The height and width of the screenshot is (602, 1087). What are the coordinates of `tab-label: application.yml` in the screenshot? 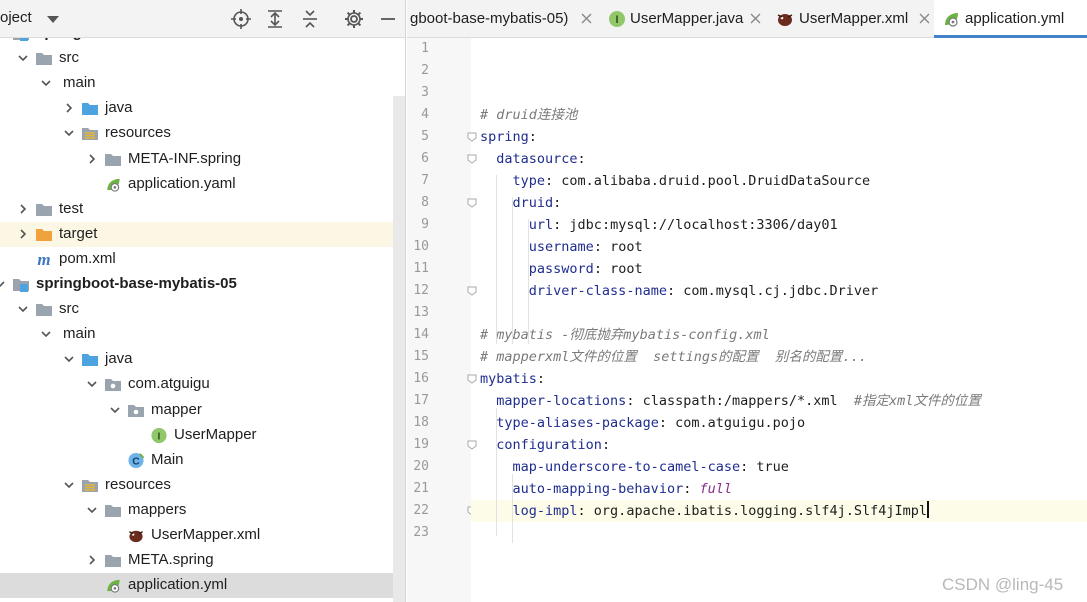 It's located at (1015, 18).